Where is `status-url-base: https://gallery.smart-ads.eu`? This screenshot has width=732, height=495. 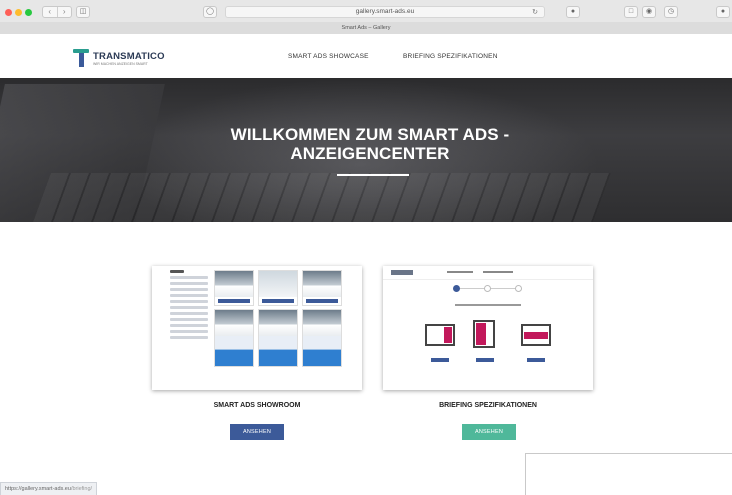 status-url-base: https://gallery.smart-ads.eu is located at coordinates (38, 489).